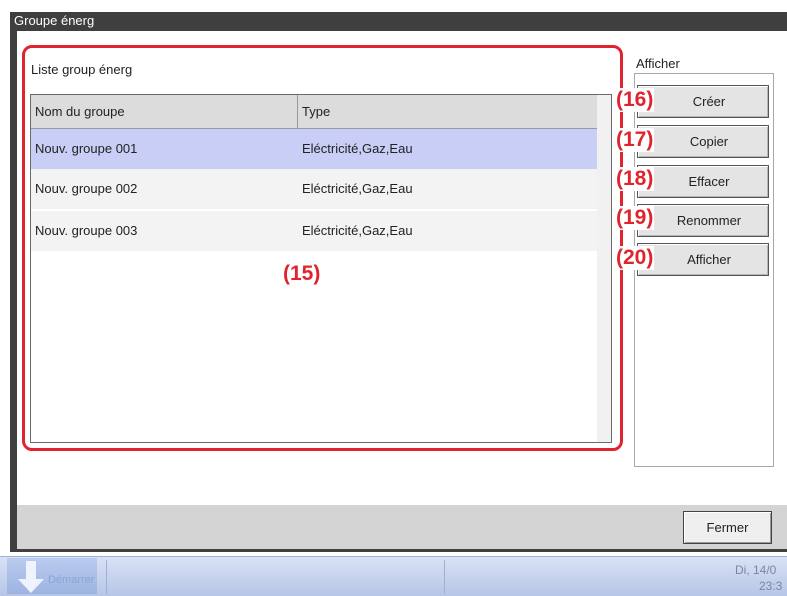  I want to click on close-button: Fermer, so click(727, 527).